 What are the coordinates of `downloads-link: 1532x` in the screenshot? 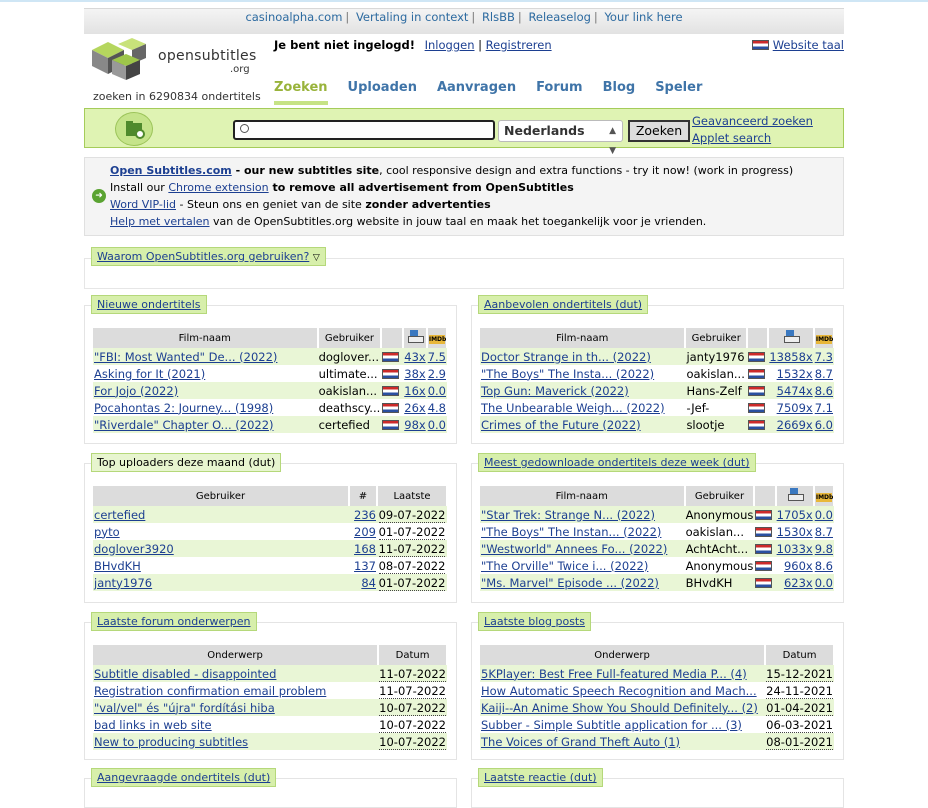 It's located at (795, 374).